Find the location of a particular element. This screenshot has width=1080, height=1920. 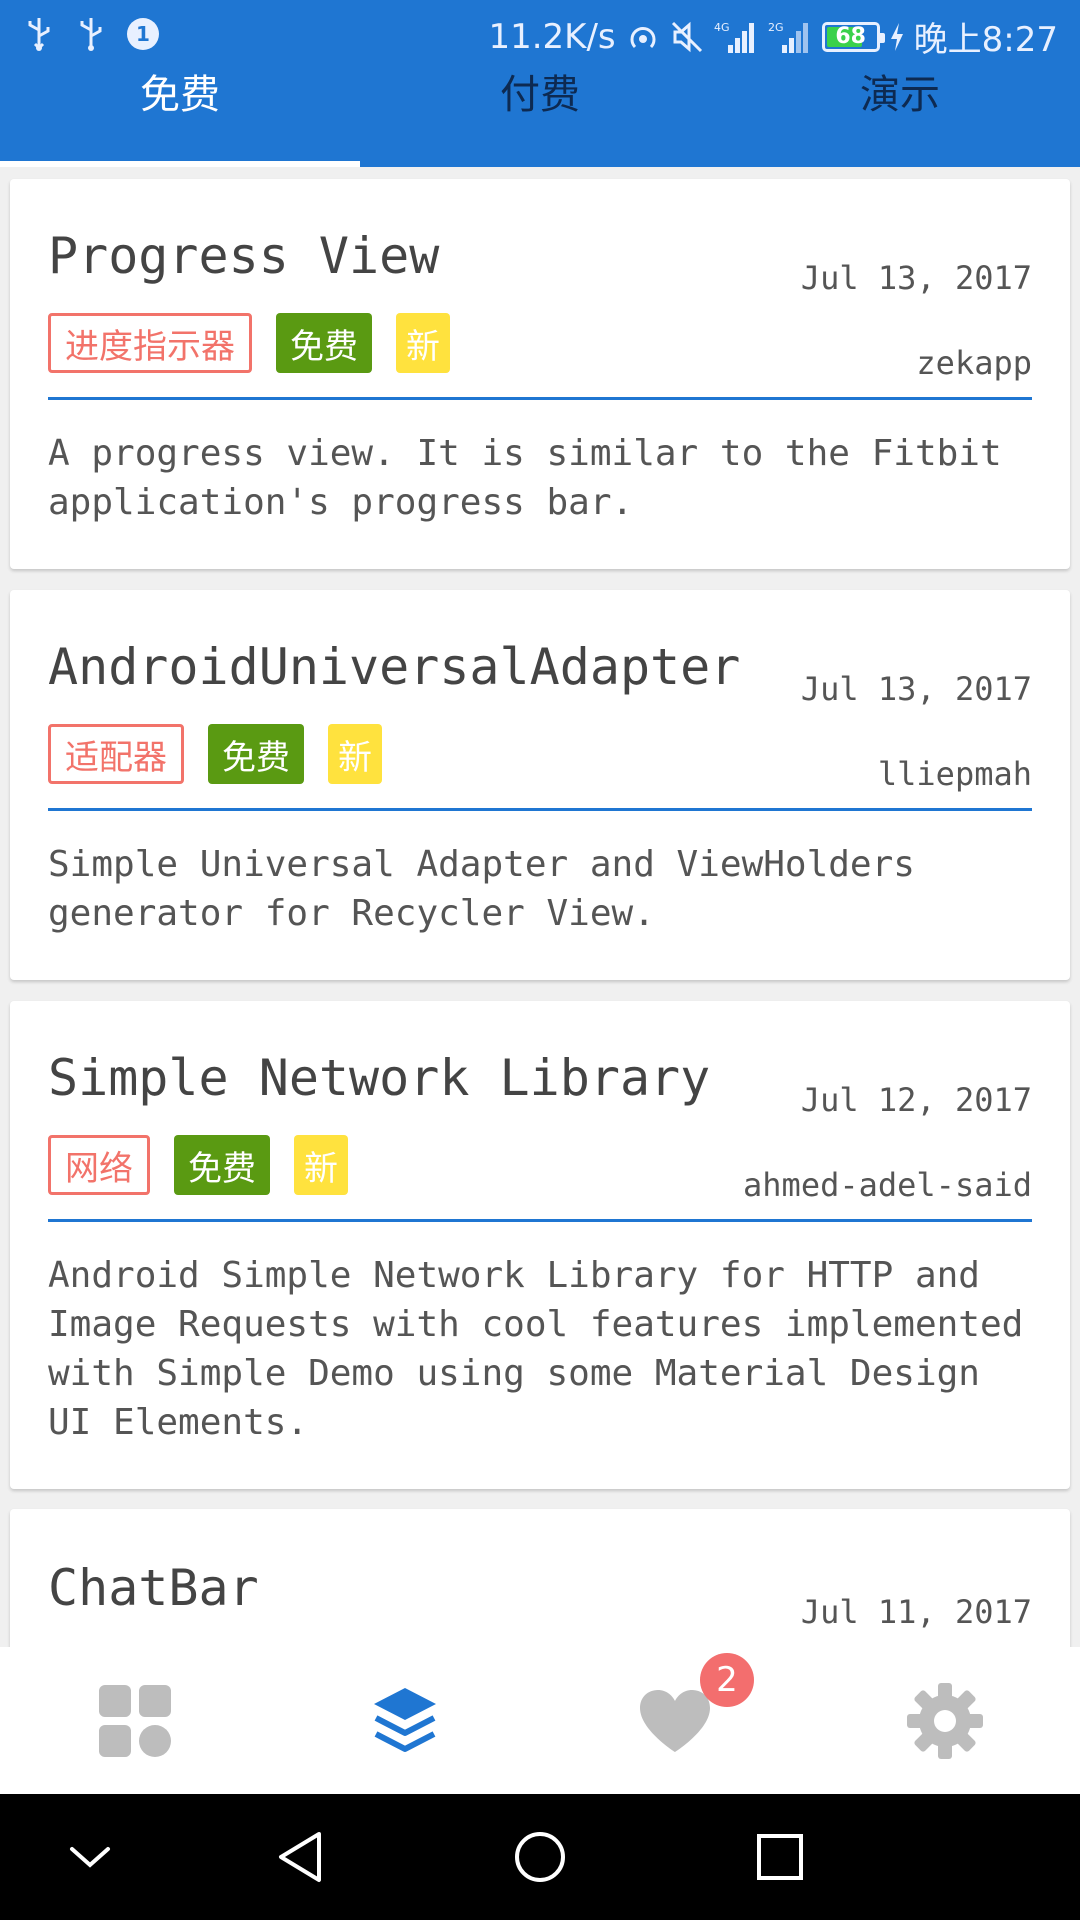

battery-level: 68 is located at coordinates (850, 36).